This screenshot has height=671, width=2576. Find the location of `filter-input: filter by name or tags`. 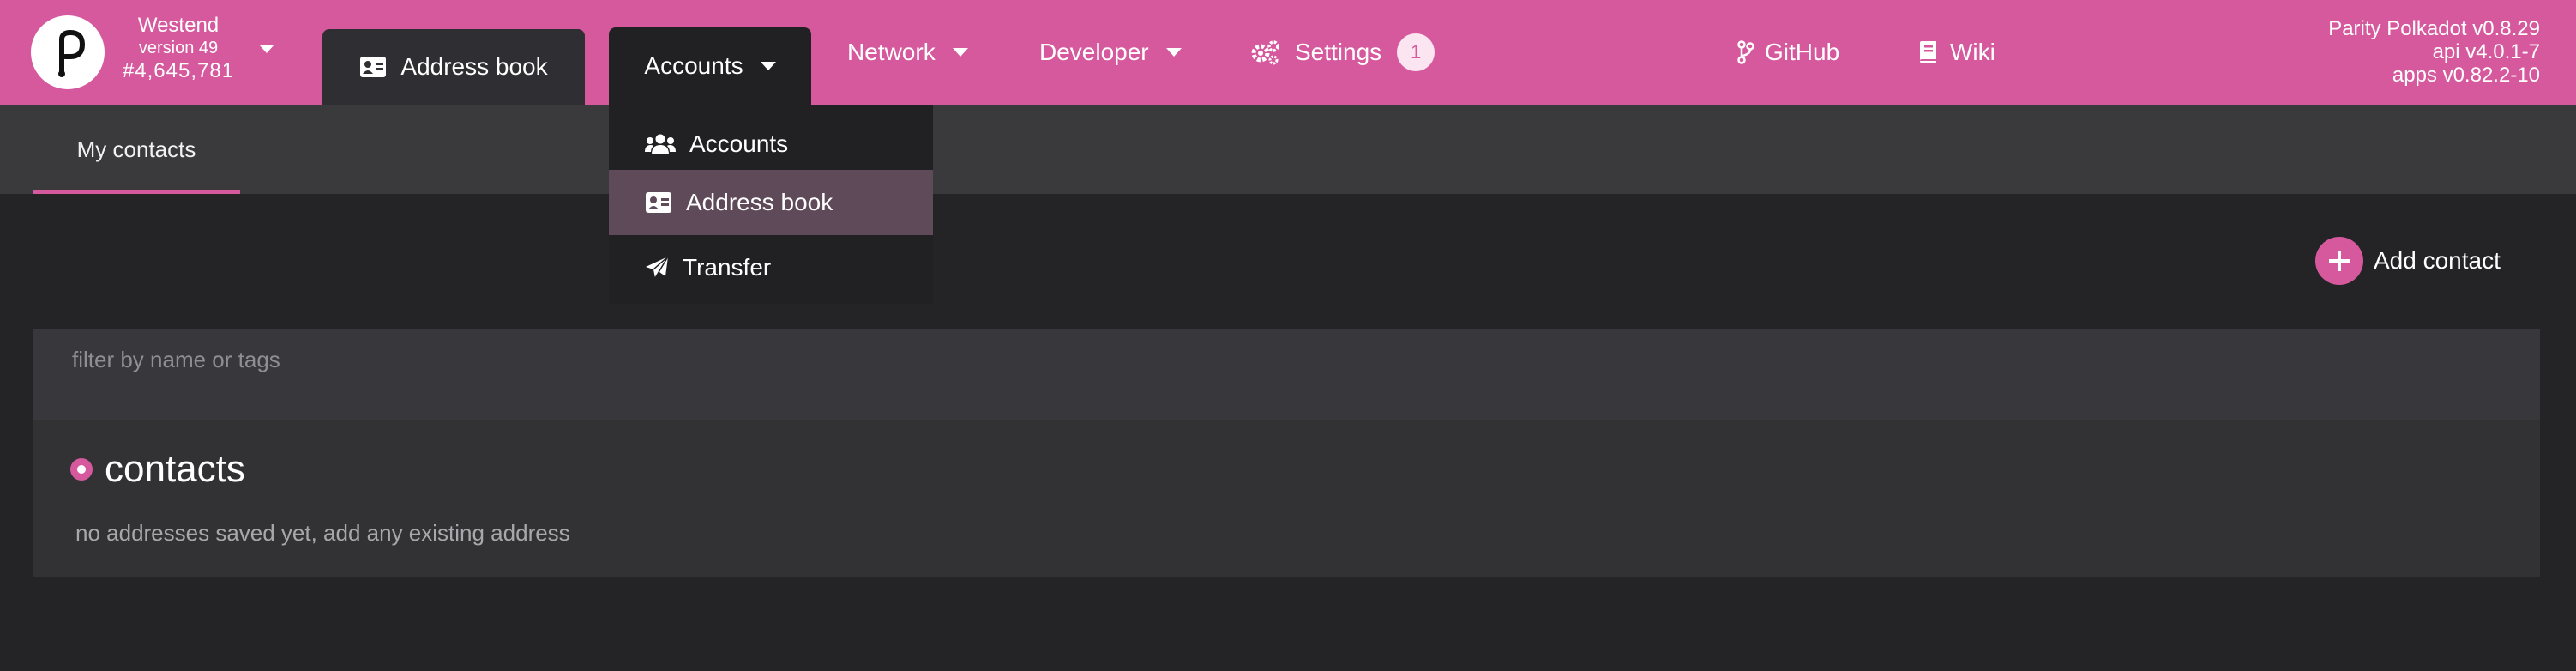

filter-input: filter by name or tags is located at coordinates (1286, 375).